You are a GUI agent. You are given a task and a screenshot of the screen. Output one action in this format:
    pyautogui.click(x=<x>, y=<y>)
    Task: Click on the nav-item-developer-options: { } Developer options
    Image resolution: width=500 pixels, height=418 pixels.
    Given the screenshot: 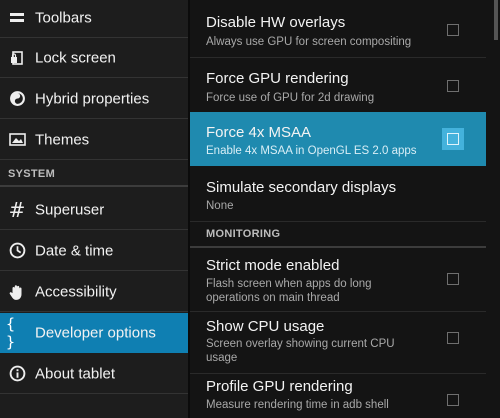 What is the action you would take?
    pyautogui.click(x=94, y=333)
    